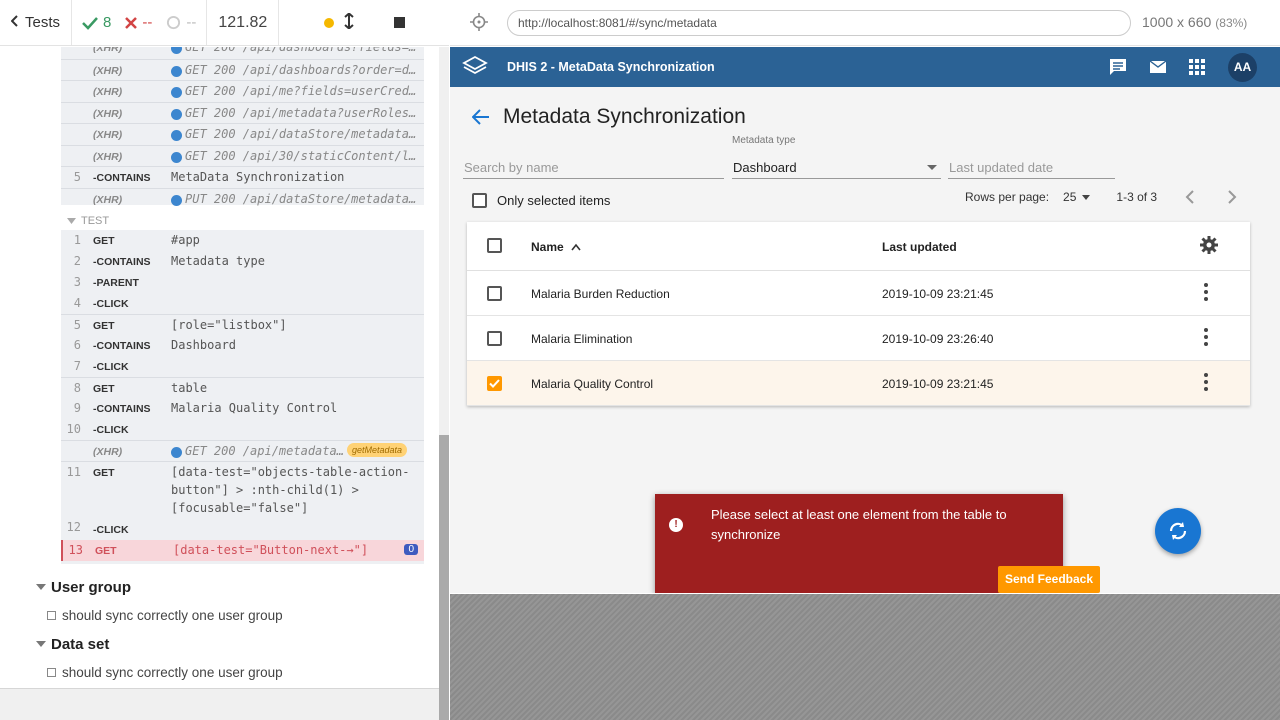 The image size is (1280, 720). Describe the element at coordinates (475, 67) in the screenshot. I see `dhis2-logo-icon` at that location.